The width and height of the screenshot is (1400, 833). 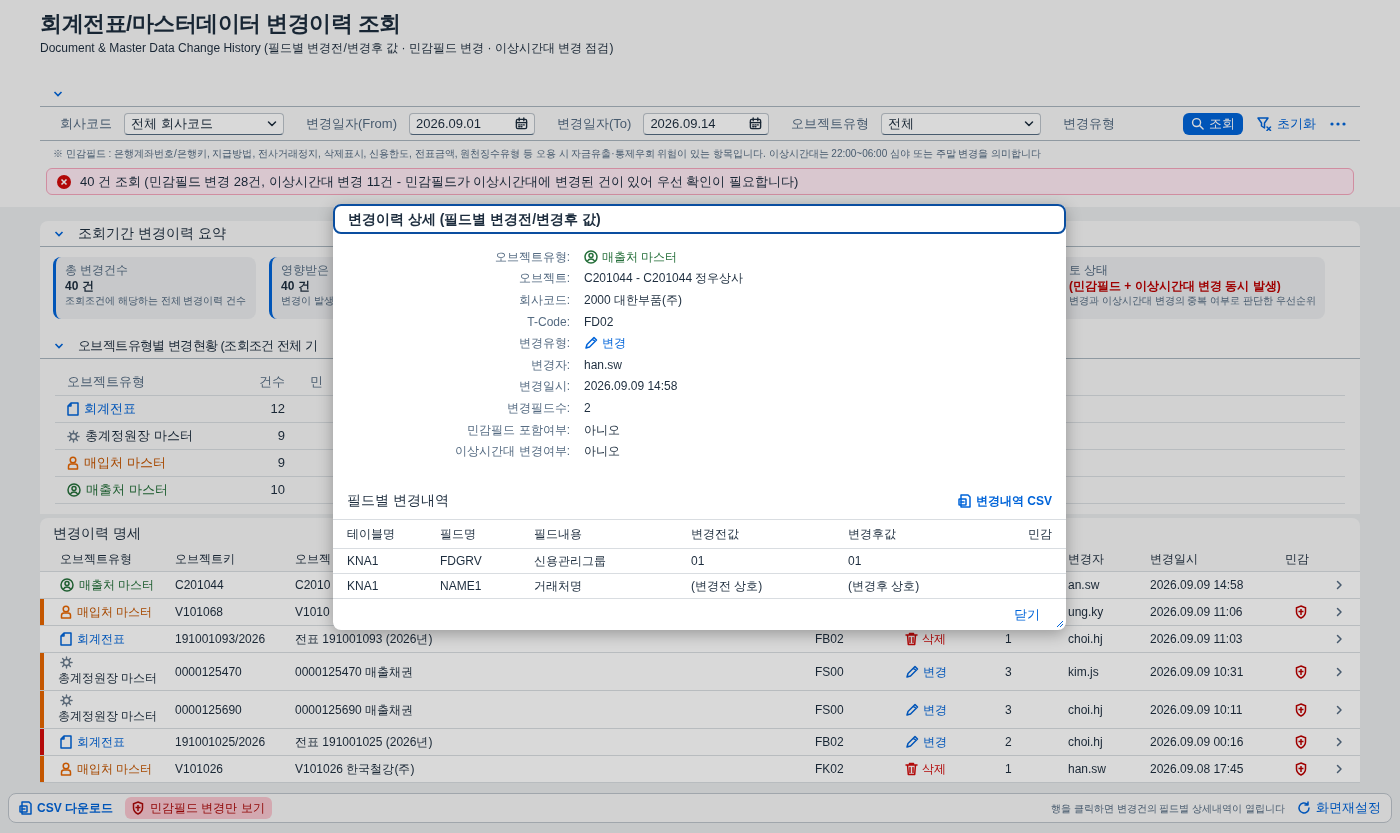 I want to click on resize-grip-icon, so click(x=1060, y=624).